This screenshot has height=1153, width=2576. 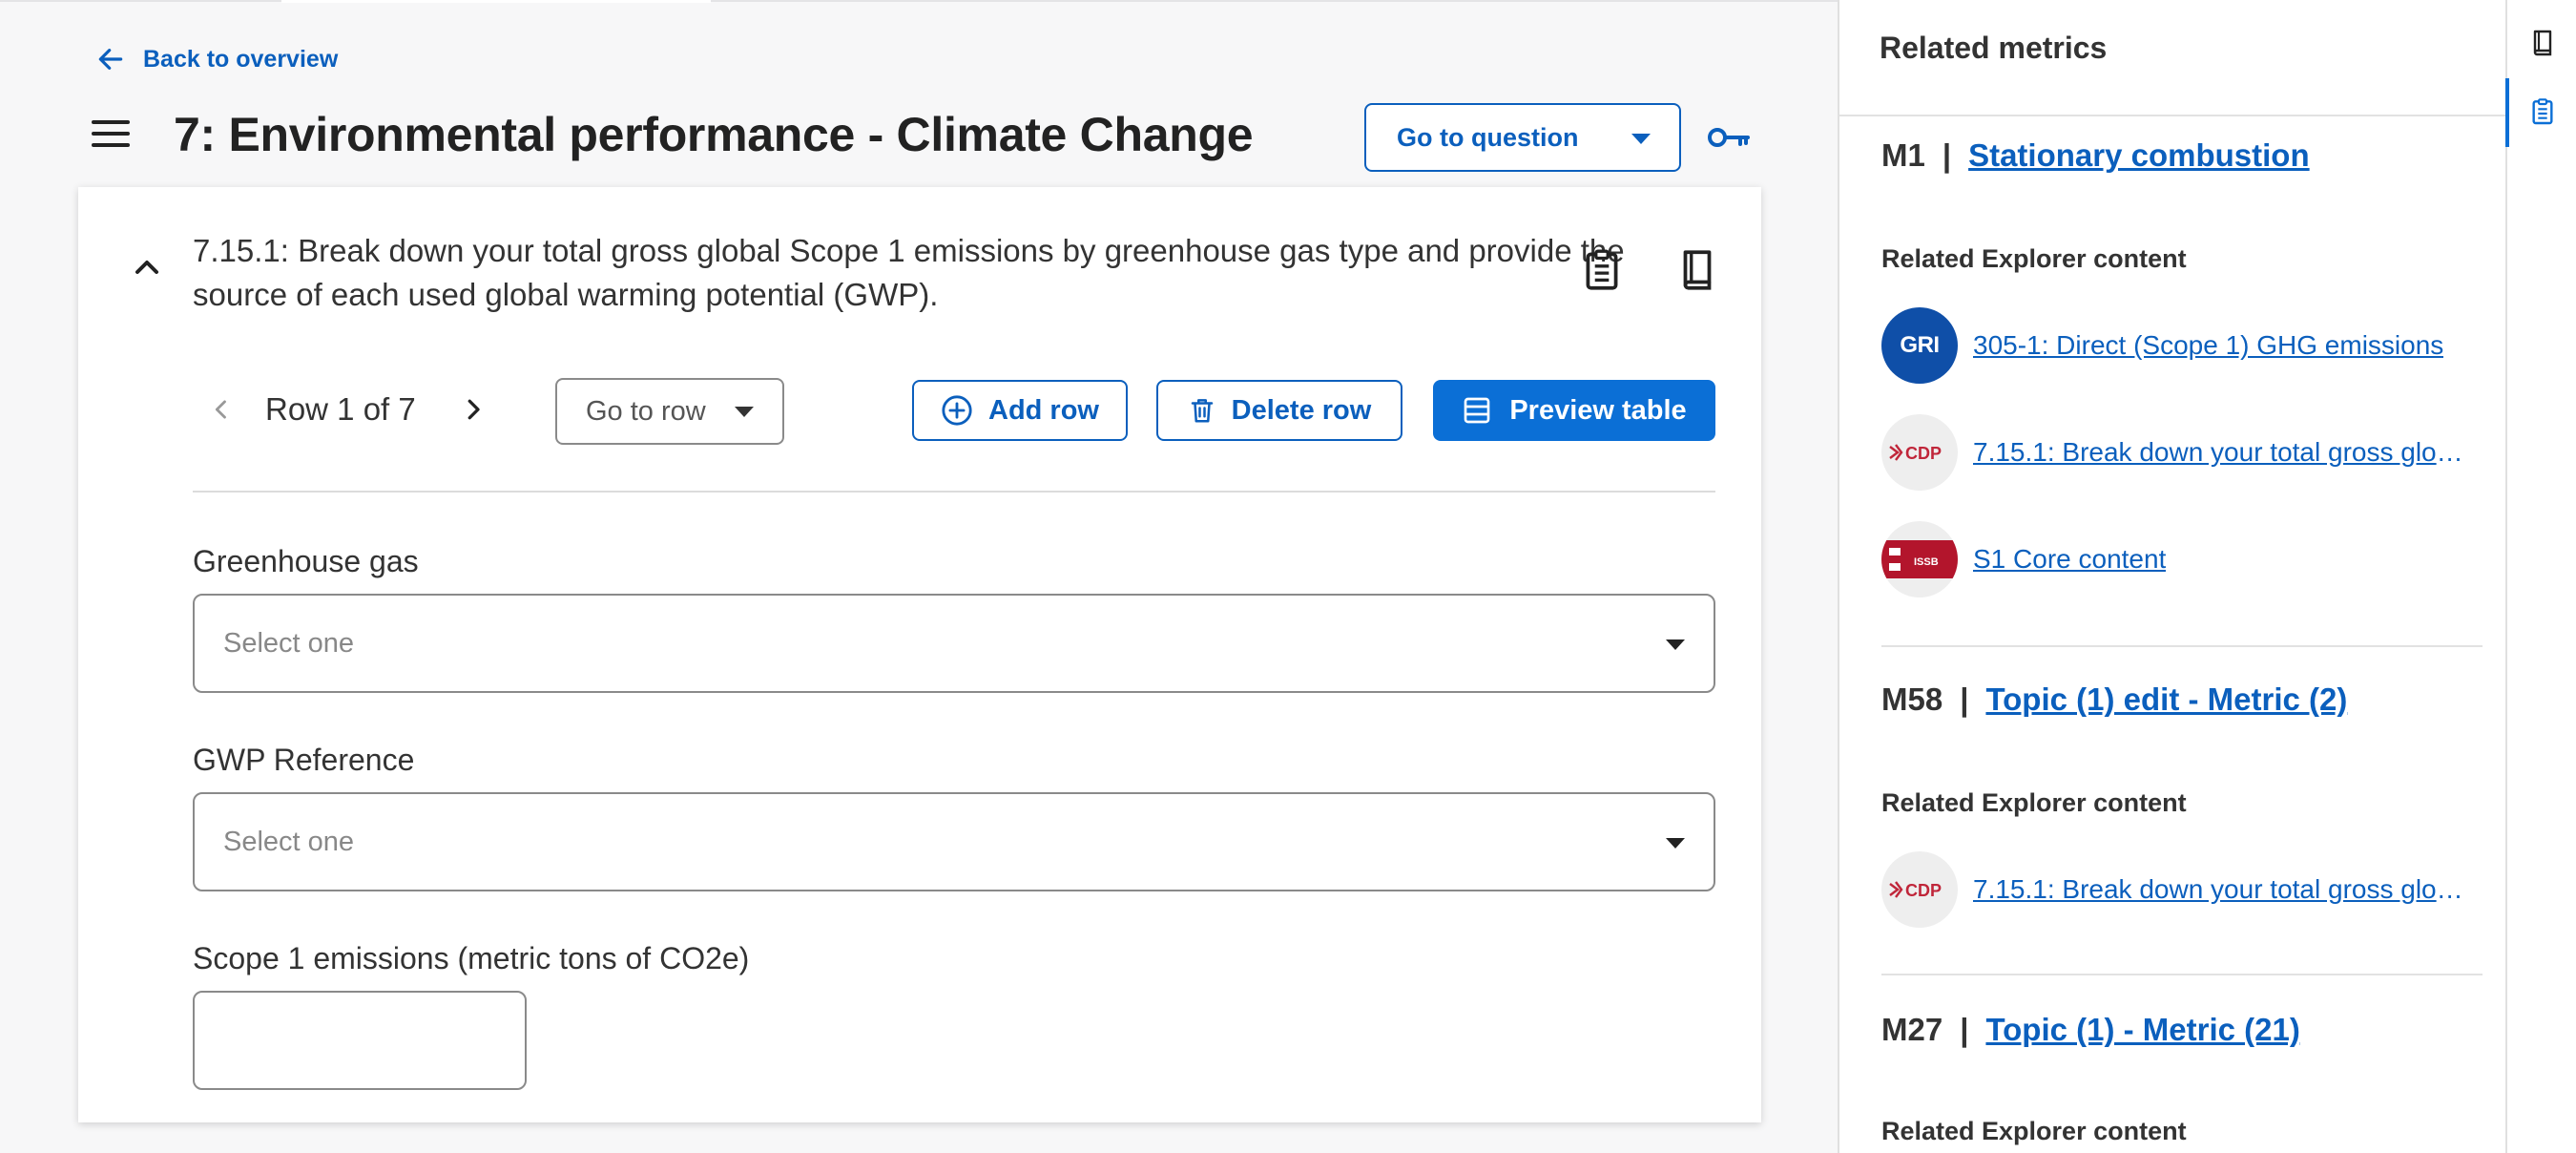 I want to click on gwp-reference-placeholder: Select one, so click(x=289, y=841).